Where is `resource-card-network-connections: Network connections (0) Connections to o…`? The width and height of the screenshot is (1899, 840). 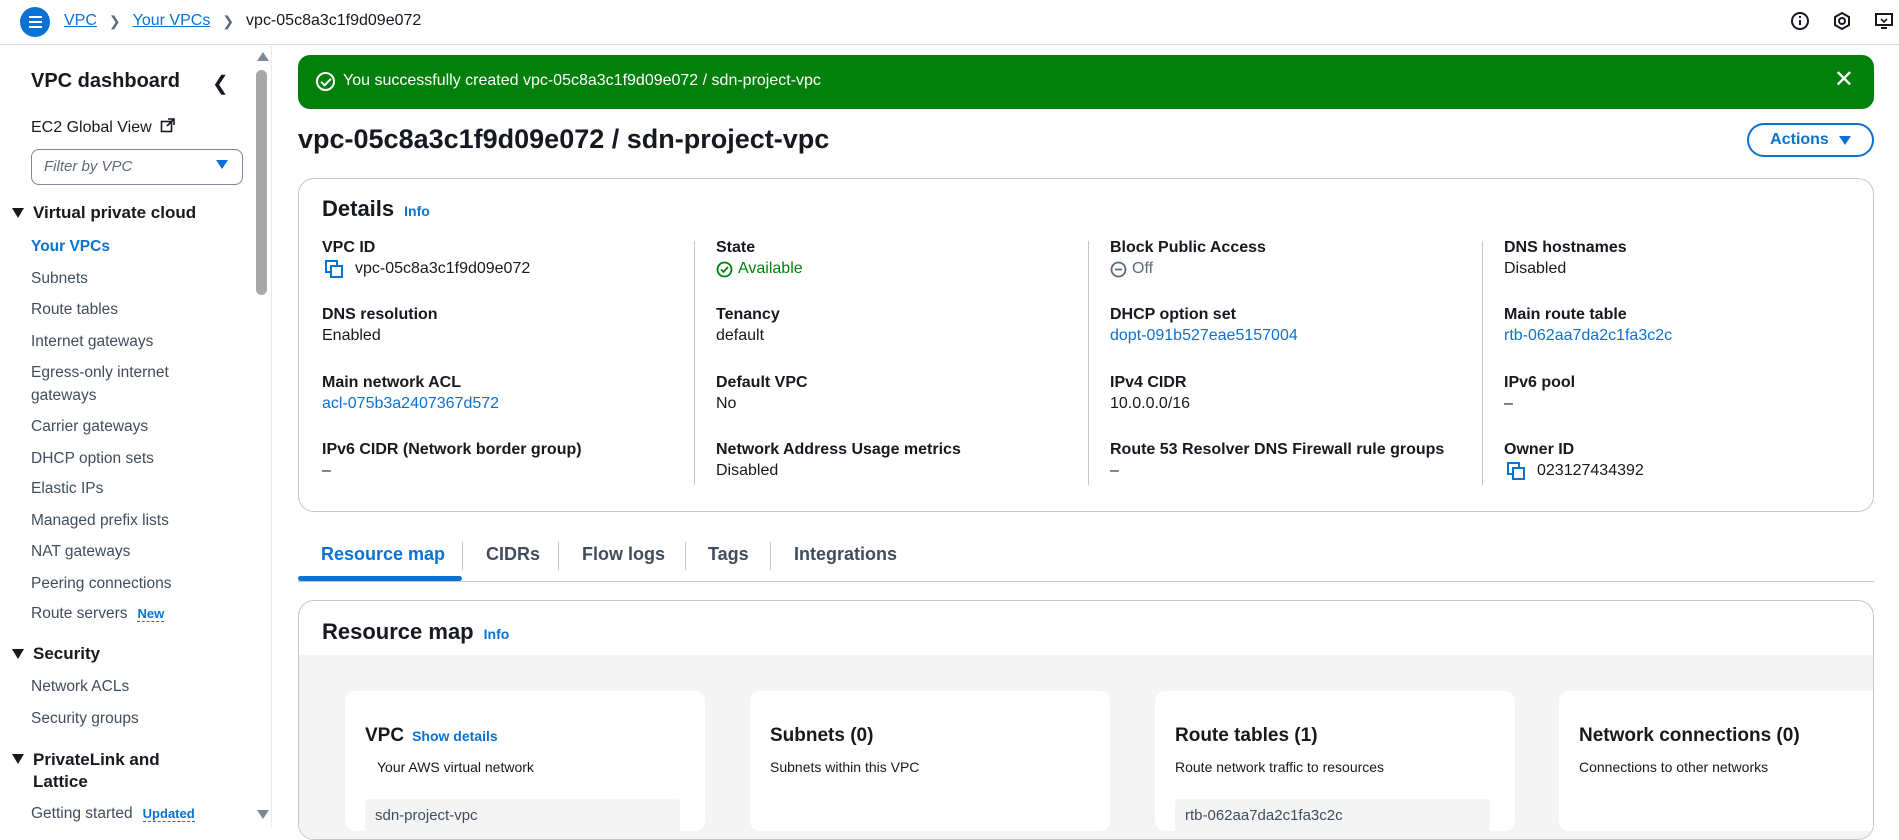 resource-card-network-connections: Network connections (0) Connections to o… is located at coordinates (1716, 761).